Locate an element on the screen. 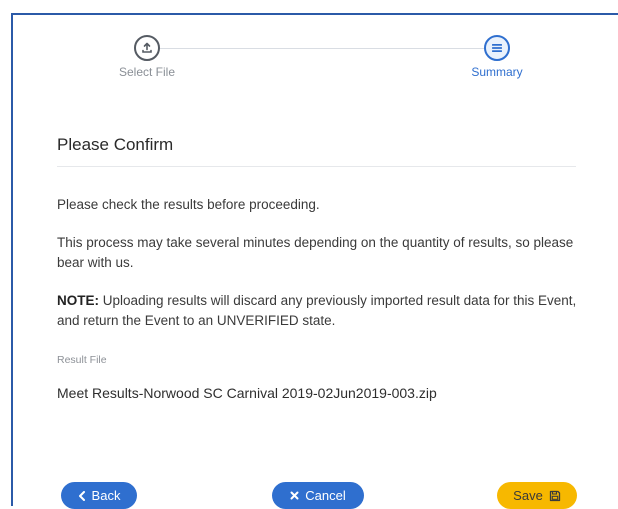 The height and width of the screenshot is (509, 618). close-icon is located at coordinates (294, 495).